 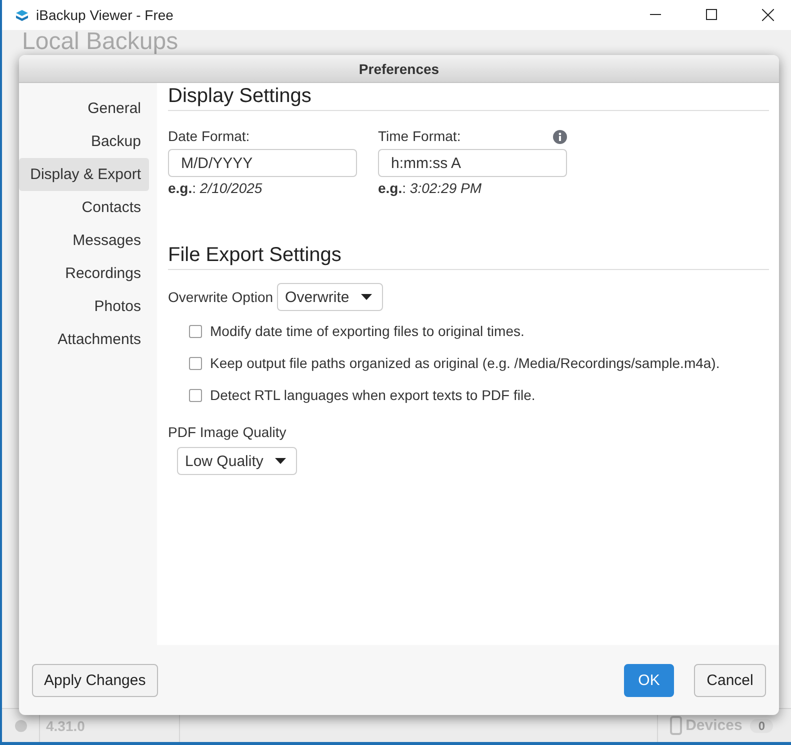 What do you see at coordinates (105, 15) in the screenshot?
I see `window-title: iBackup Viewer - Free` at bounding box center [105, 15].